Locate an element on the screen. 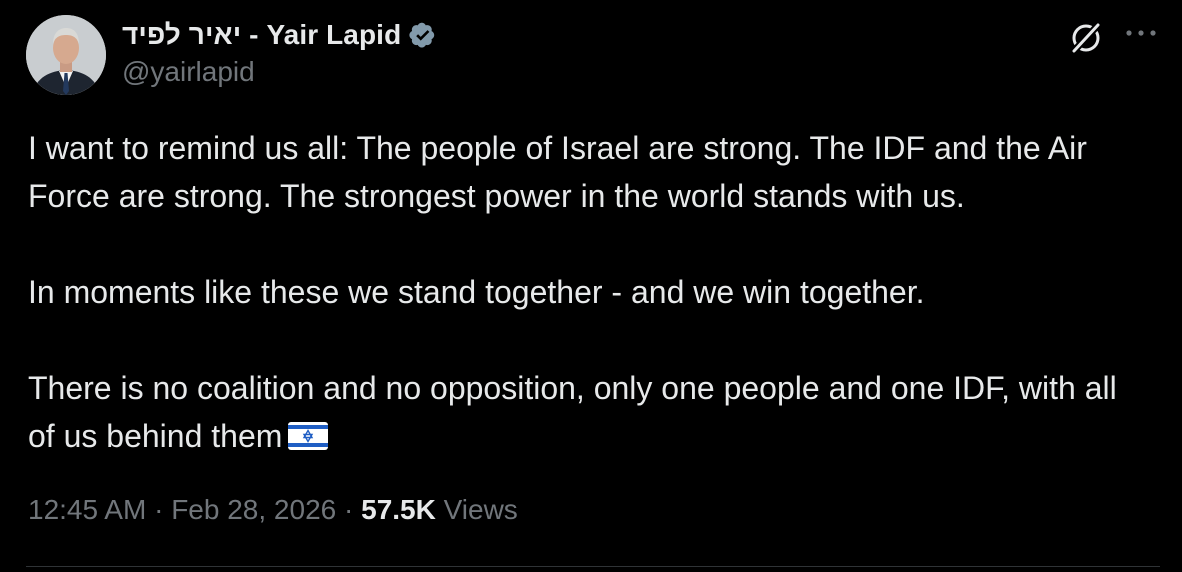 The height and width of the screenshot is (572, 1182). avatar-photo is located at coordinates (66, 55).